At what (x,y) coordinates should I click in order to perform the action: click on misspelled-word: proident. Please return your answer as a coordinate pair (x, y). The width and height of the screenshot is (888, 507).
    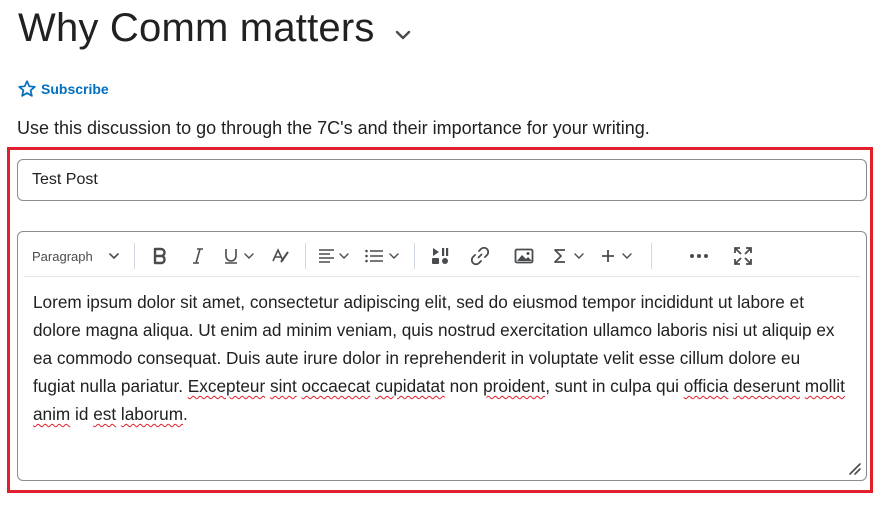
    Looking at the image, I should click on (514, 386).